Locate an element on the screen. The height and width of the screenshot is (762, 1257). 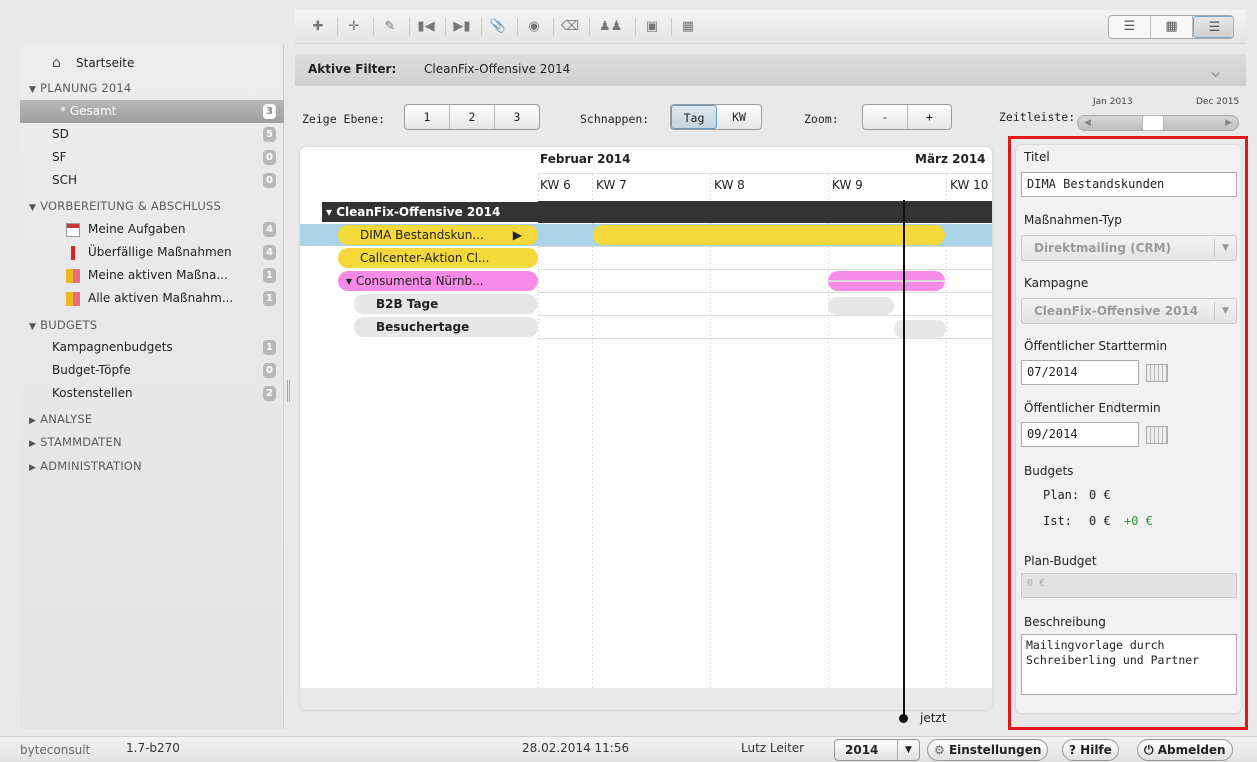
section-analyse: ▶ ANALYSE is located at coordinates (60, 419).